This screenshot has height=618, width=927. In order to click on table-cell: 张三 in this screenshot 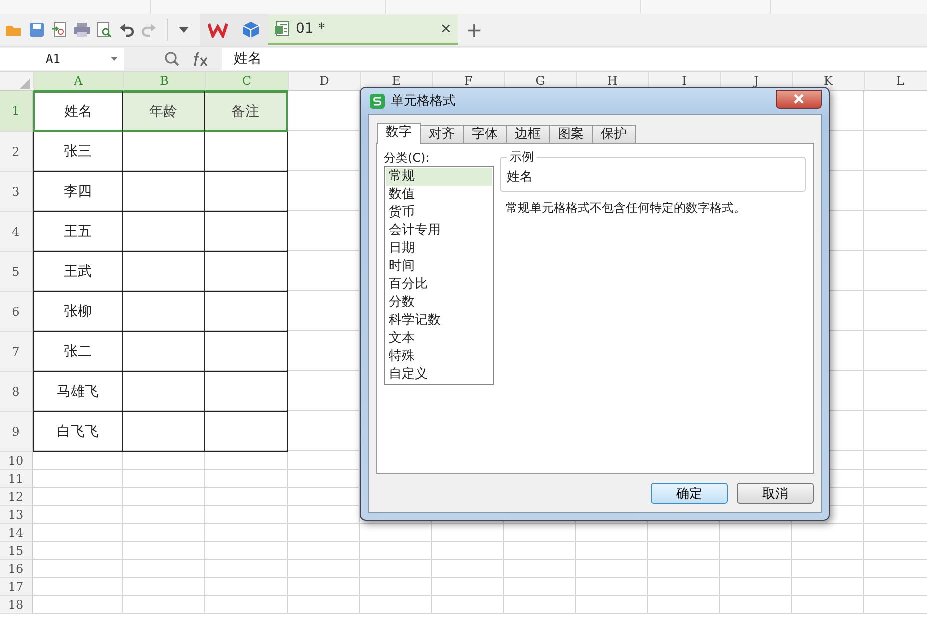, I will do `click(78, 152)`.